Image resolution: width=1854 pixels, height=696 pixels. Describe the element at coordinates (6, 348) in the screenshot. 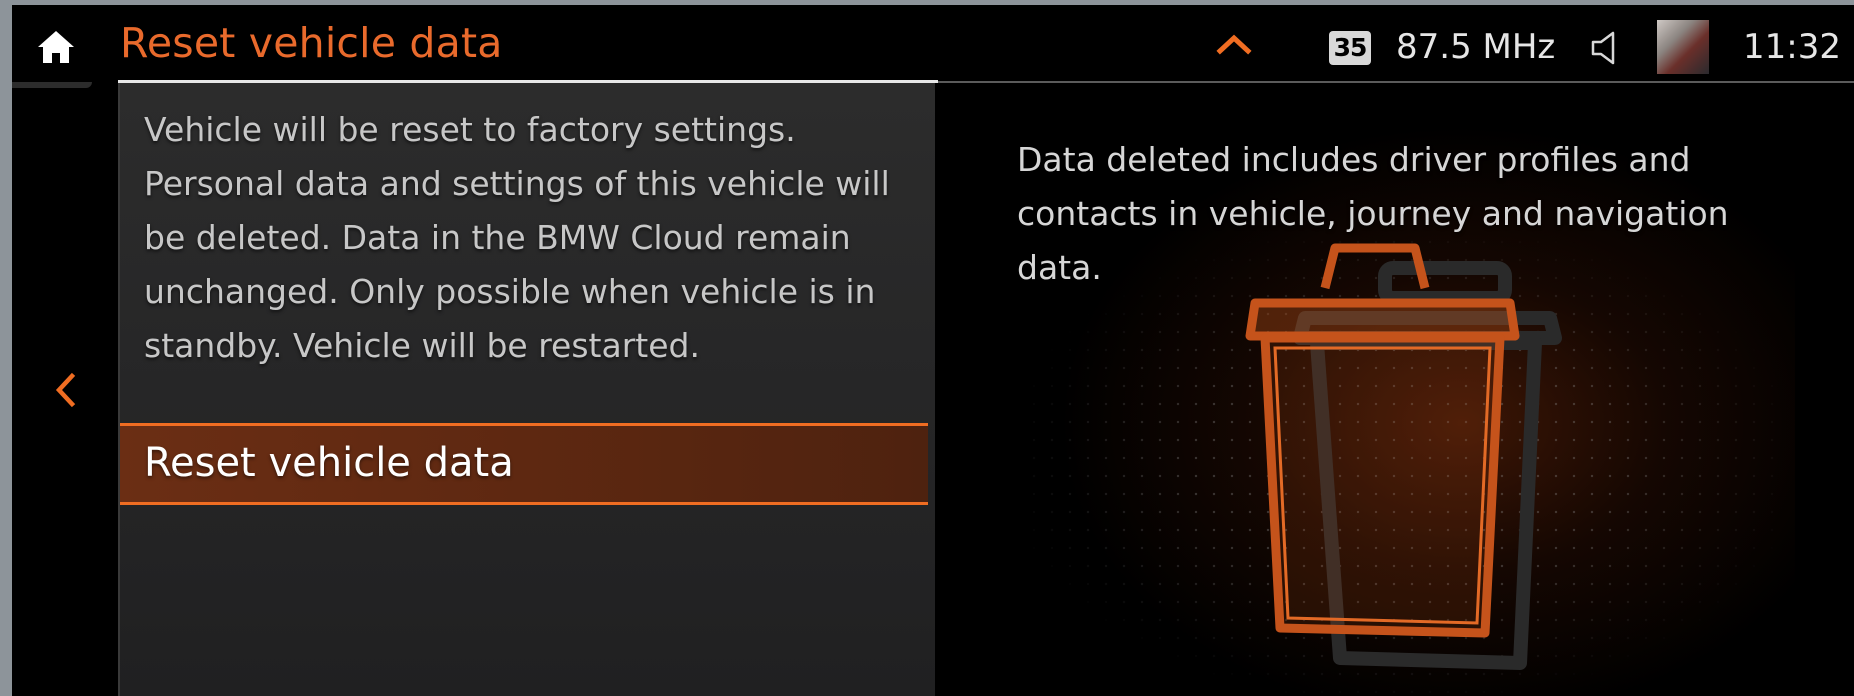

I see `screen-bezel-left` at that location.